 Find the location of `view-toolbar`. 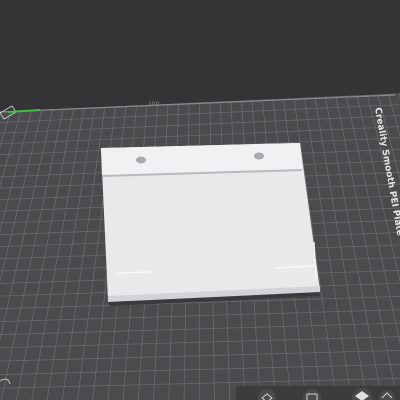

view-toolbar is located at coordinates (318, 393).